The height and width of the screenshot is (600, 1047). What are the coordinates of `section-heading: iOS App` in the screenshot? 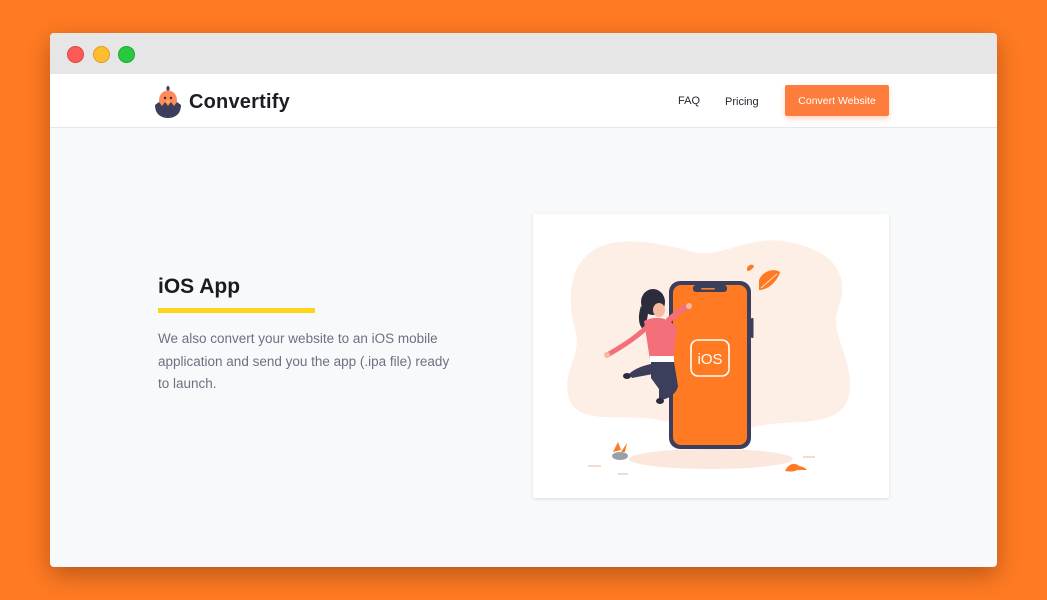 It's located at (199, 286).